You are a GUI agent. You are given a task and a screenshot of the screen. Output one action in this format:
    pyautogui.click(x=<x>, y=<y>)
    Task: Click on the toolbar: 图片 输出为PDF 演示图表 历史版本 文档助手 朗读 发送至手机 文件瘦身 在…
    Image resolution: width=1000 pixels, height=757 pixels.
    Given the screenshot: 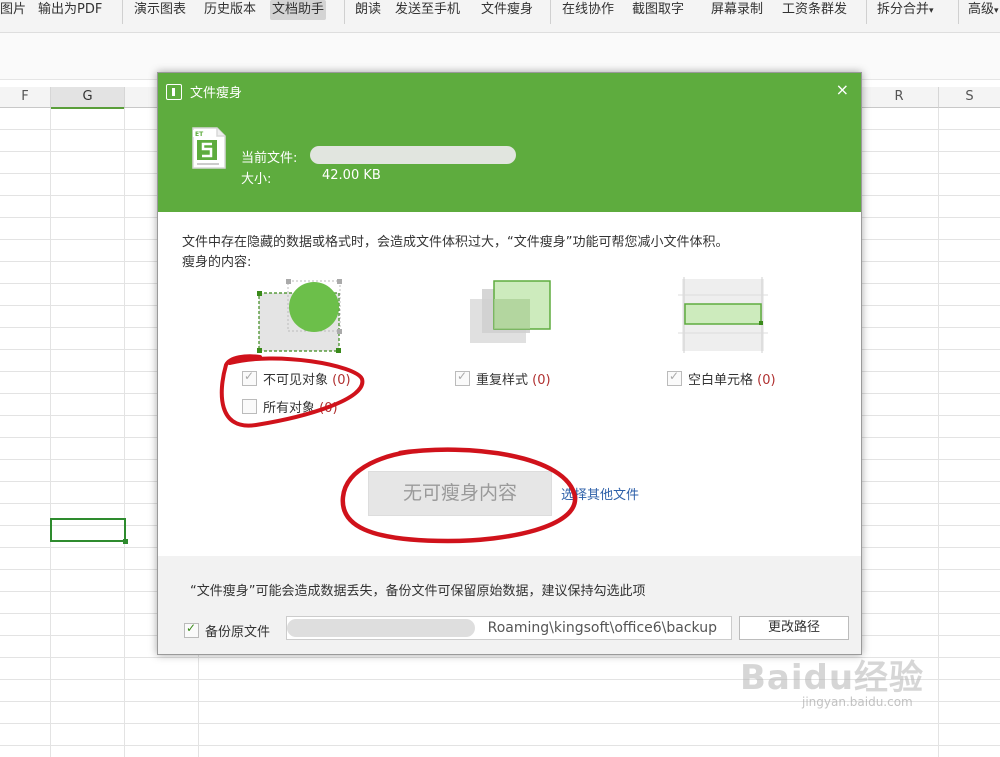 What is the action you would take?
    pyautogui.click(x=500, y=16)
    